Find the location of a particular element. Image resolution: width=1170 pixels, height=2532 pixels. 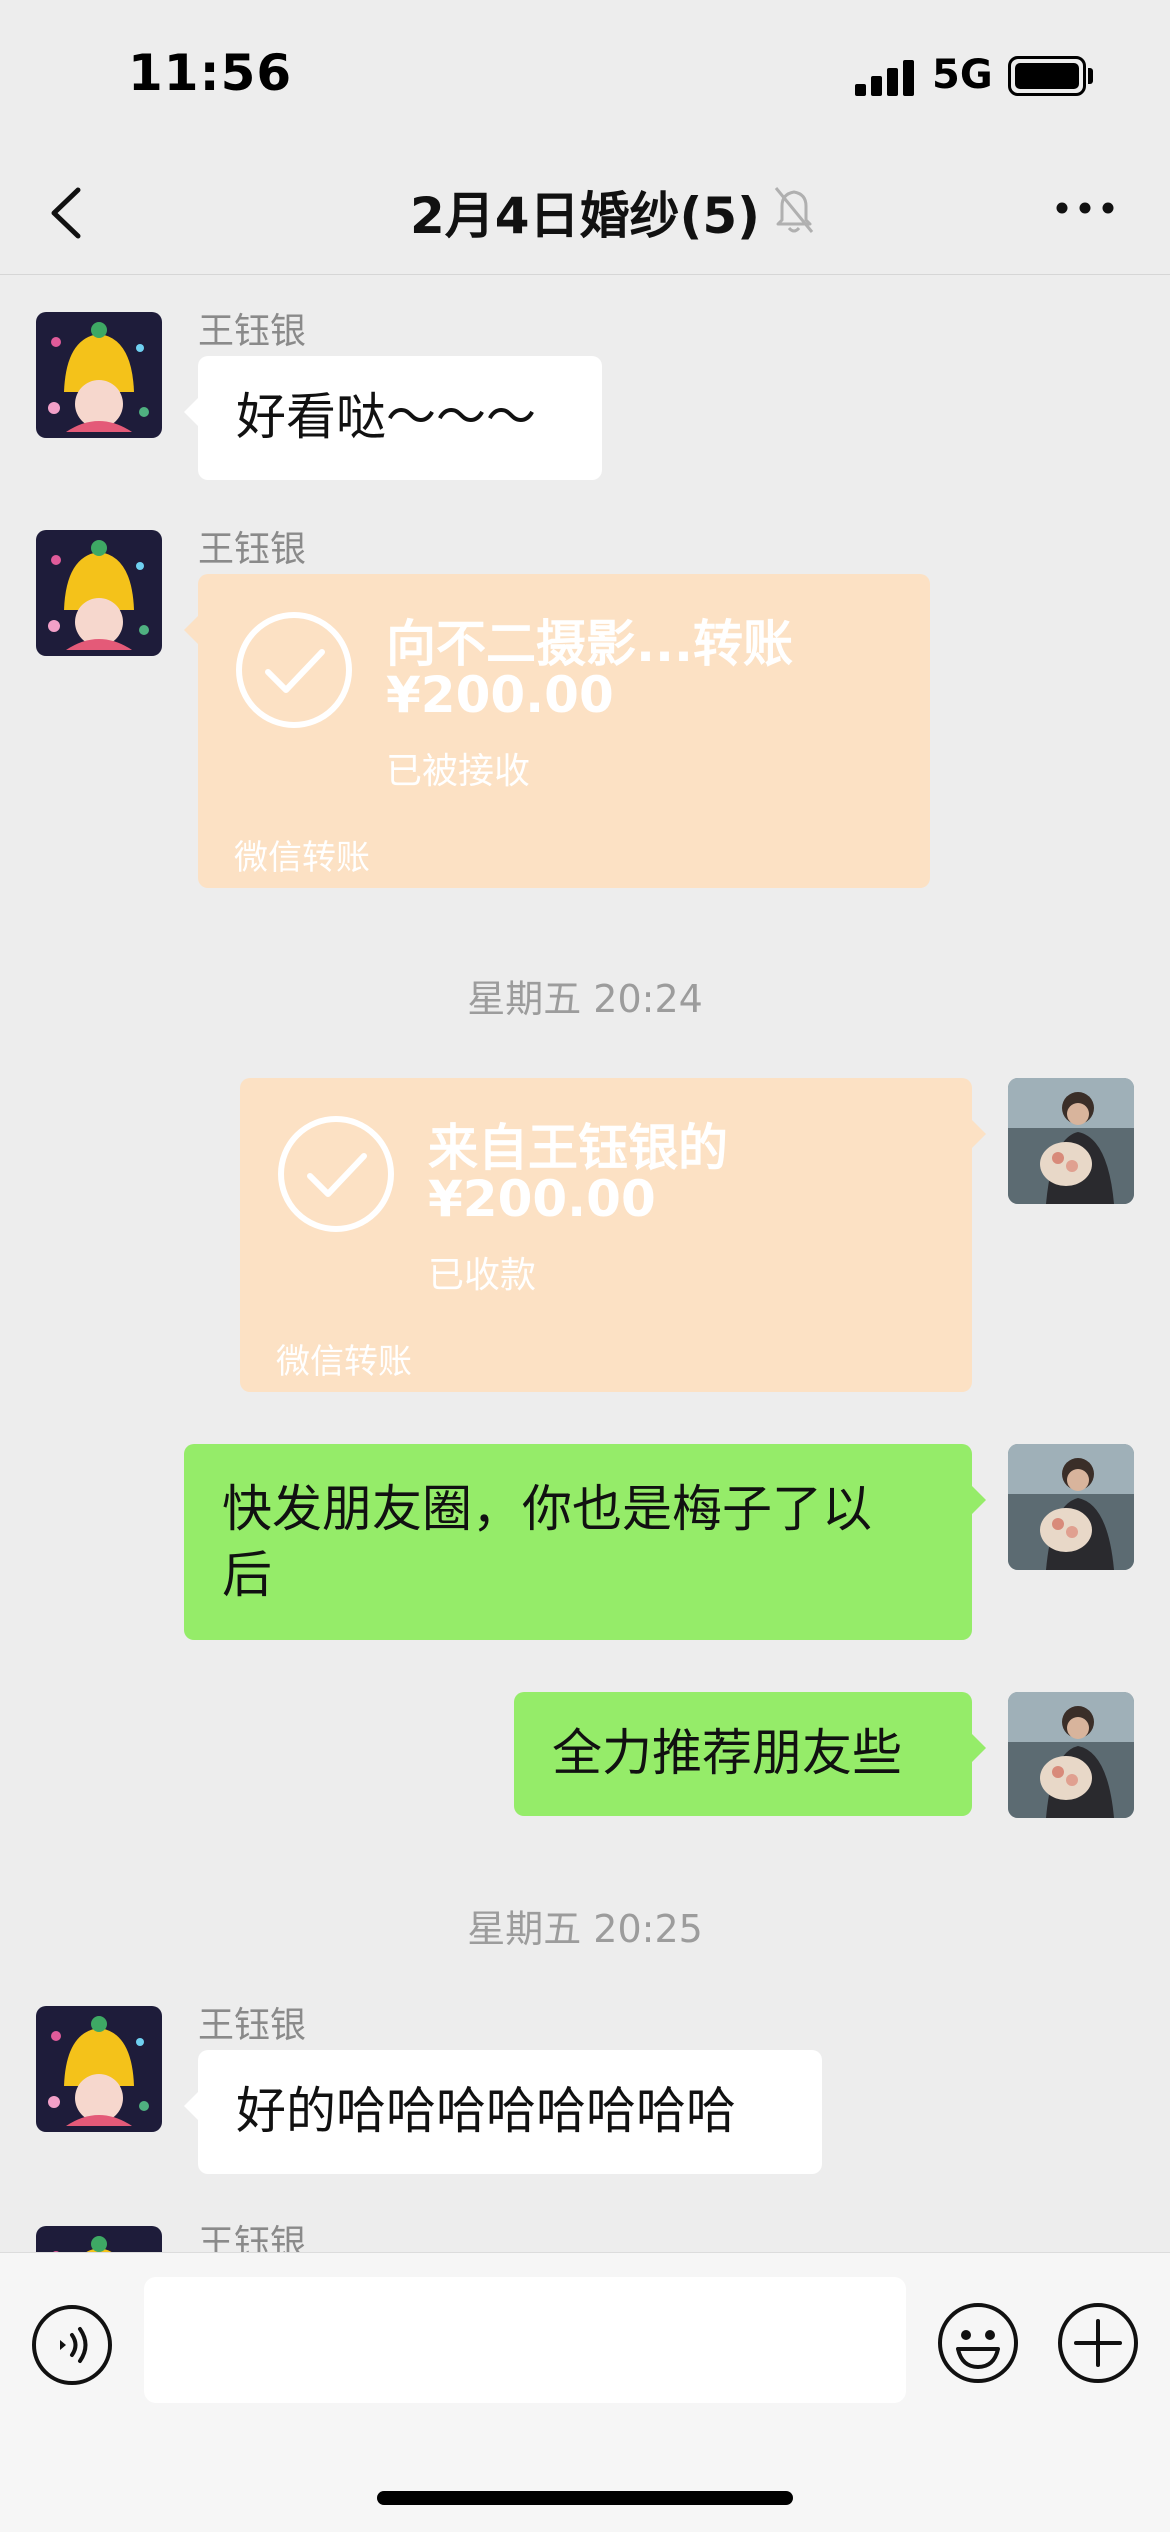

bell-slash-icon is located at coordinates (794, 210).